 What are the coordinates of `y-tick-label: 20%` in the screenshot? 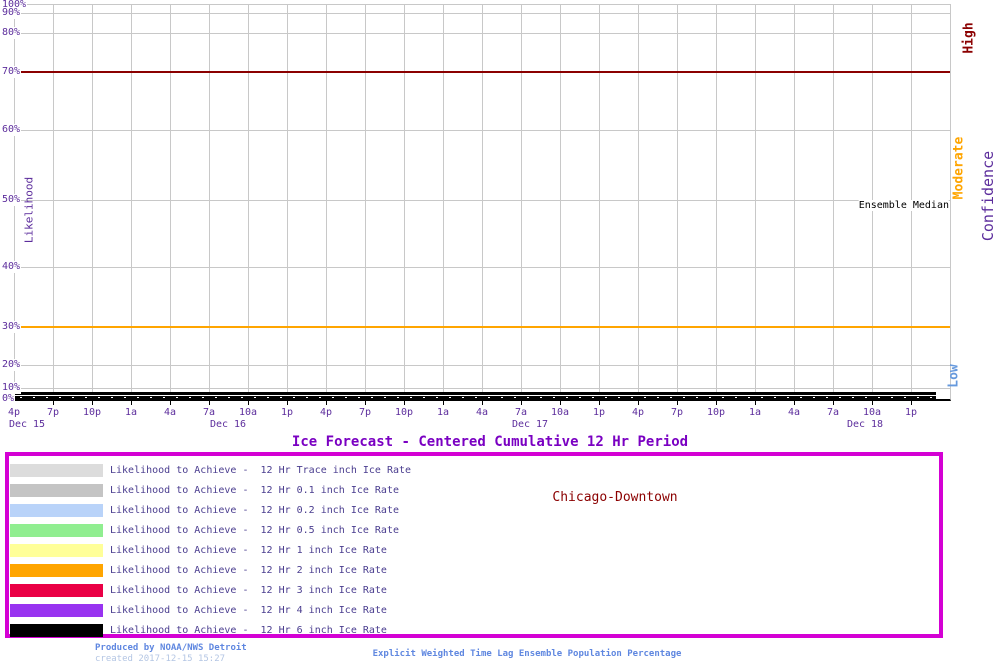 It's located at (11, 365).